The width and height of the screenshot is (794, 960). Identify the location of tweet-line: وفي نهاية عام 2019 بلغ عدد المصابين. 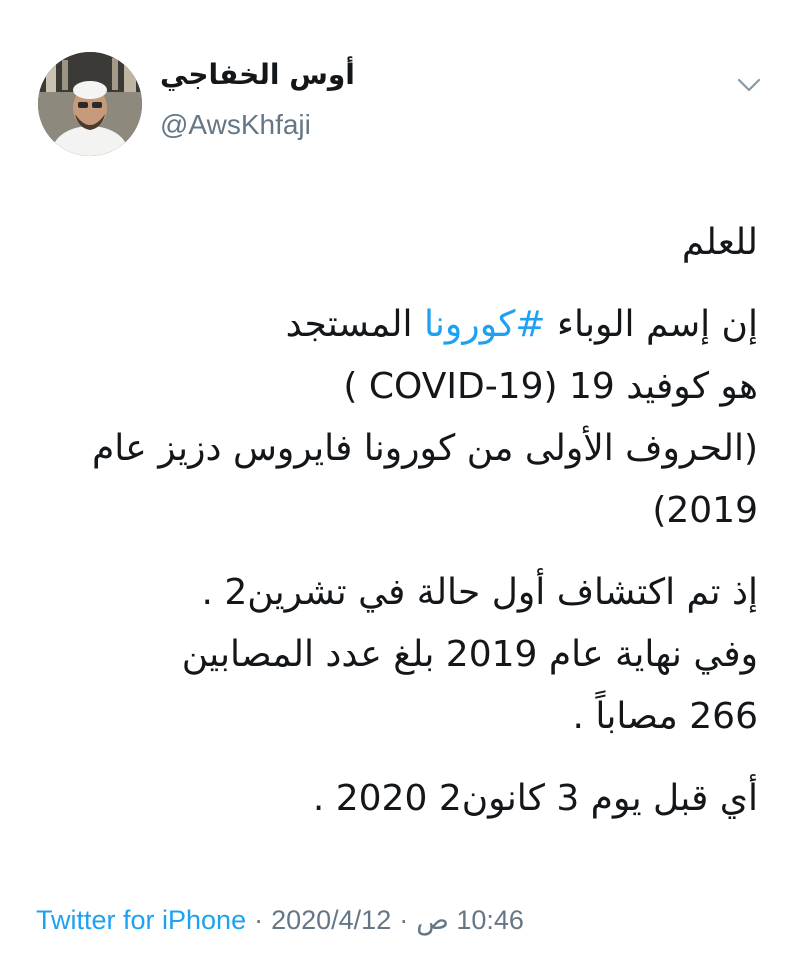
(469, 654).